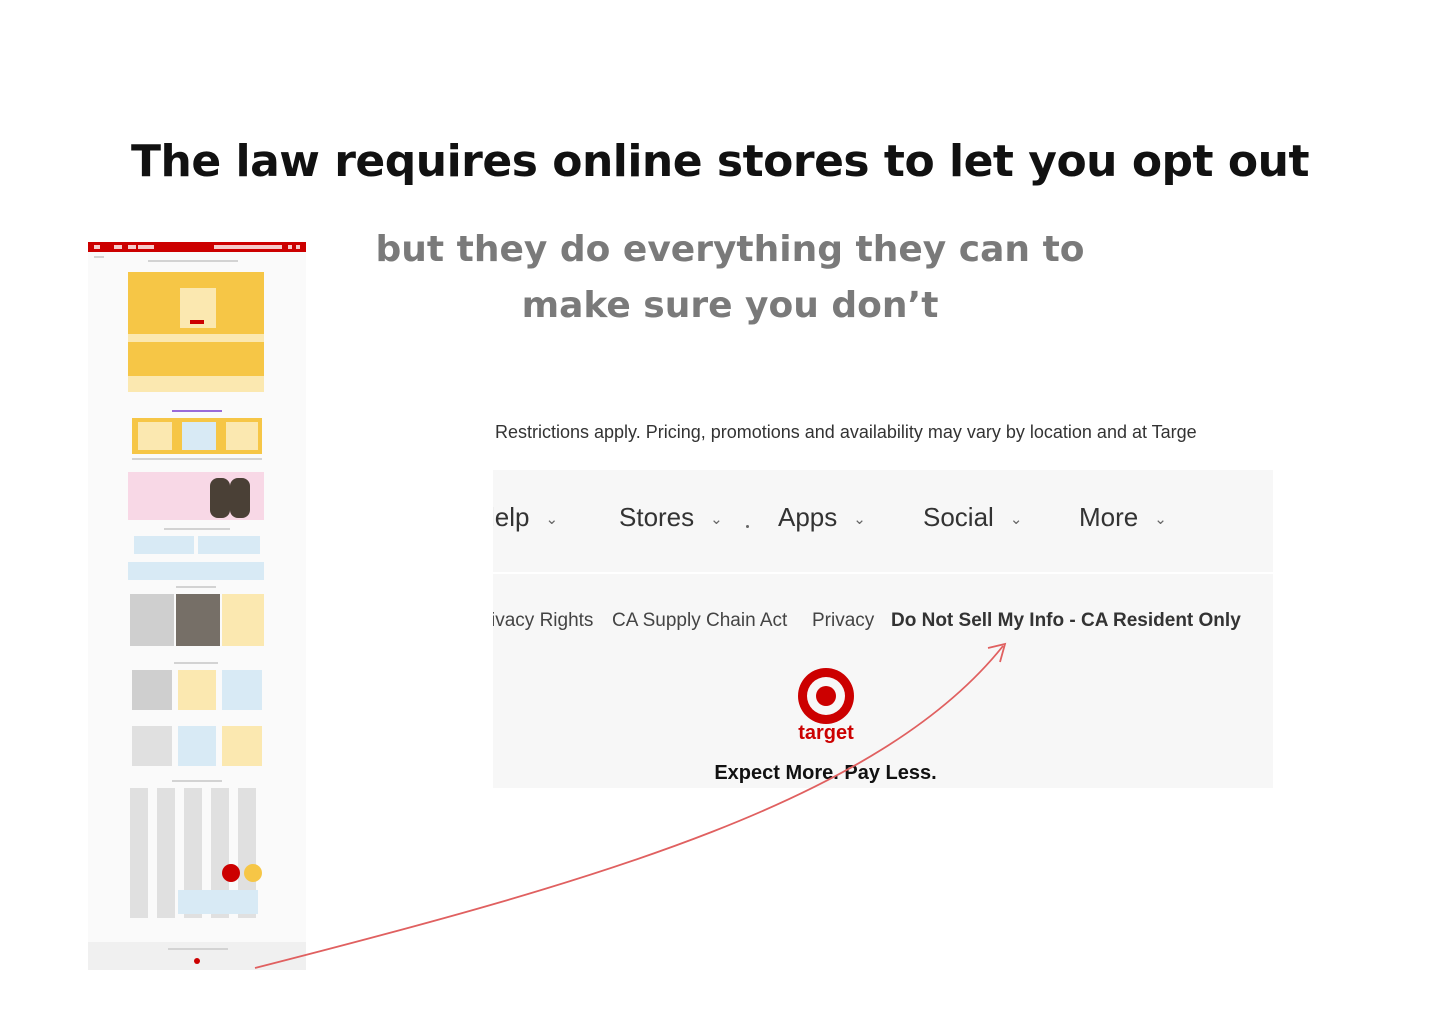 The height and width of the screenshot is (1030, 1440). What do you see at coordinates (730, 249) in the screenshot?
I see `subtitle-line-1: but they do everything they can to` at bounding box center [730, 249].